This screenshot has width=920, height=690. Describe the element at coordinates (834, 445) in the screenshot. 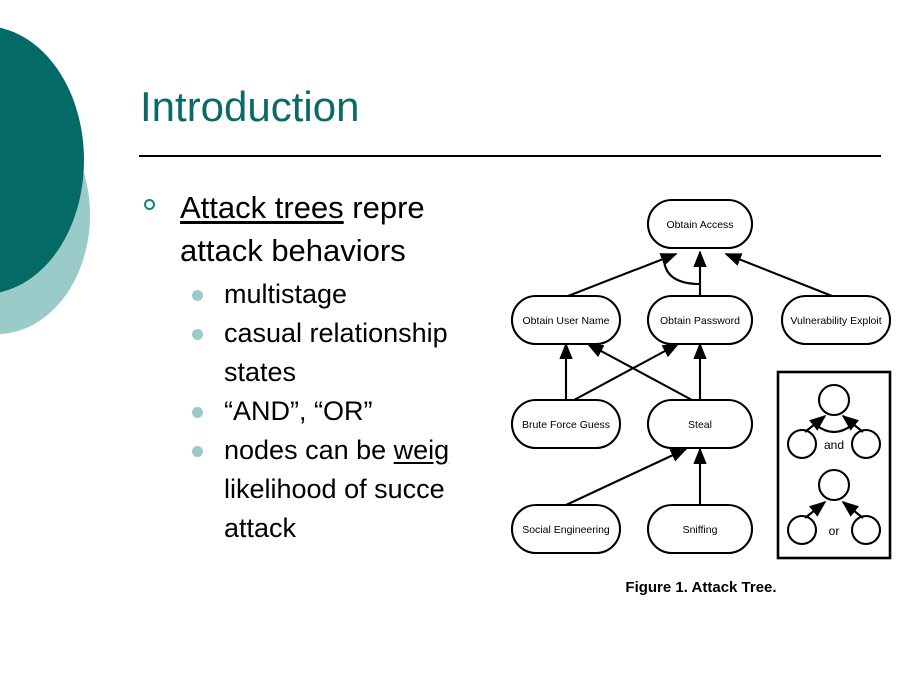

I see `legend-and-label: and` at that location.